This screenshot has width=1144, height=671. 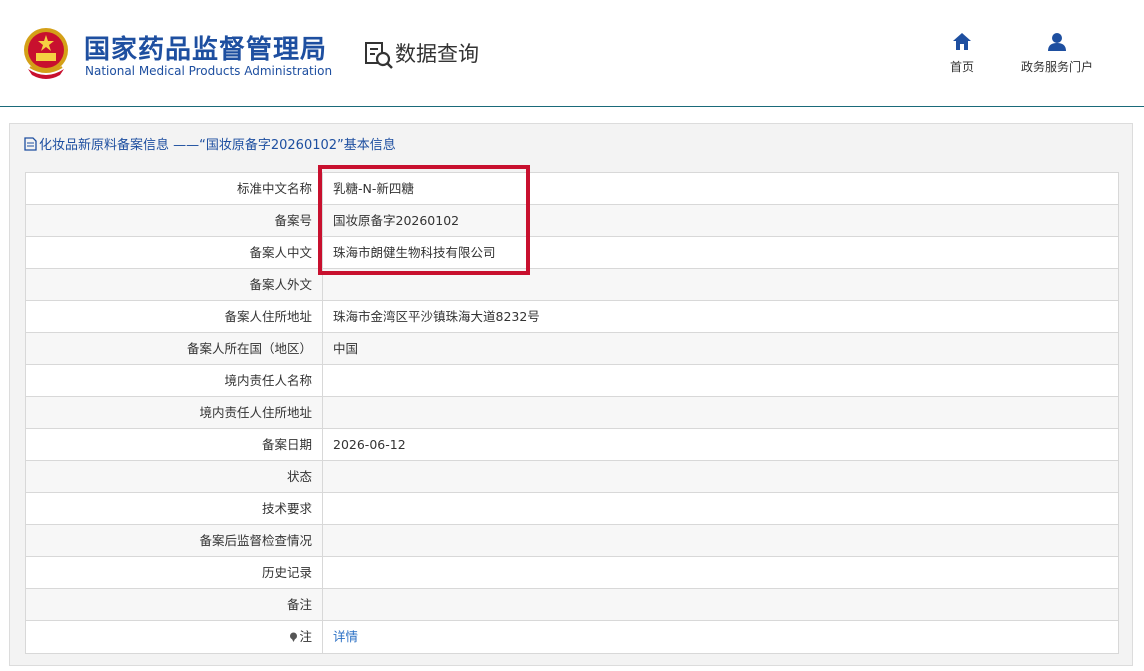 I want to click on row-value: 2026-06-12, so click(x=369, y=444).